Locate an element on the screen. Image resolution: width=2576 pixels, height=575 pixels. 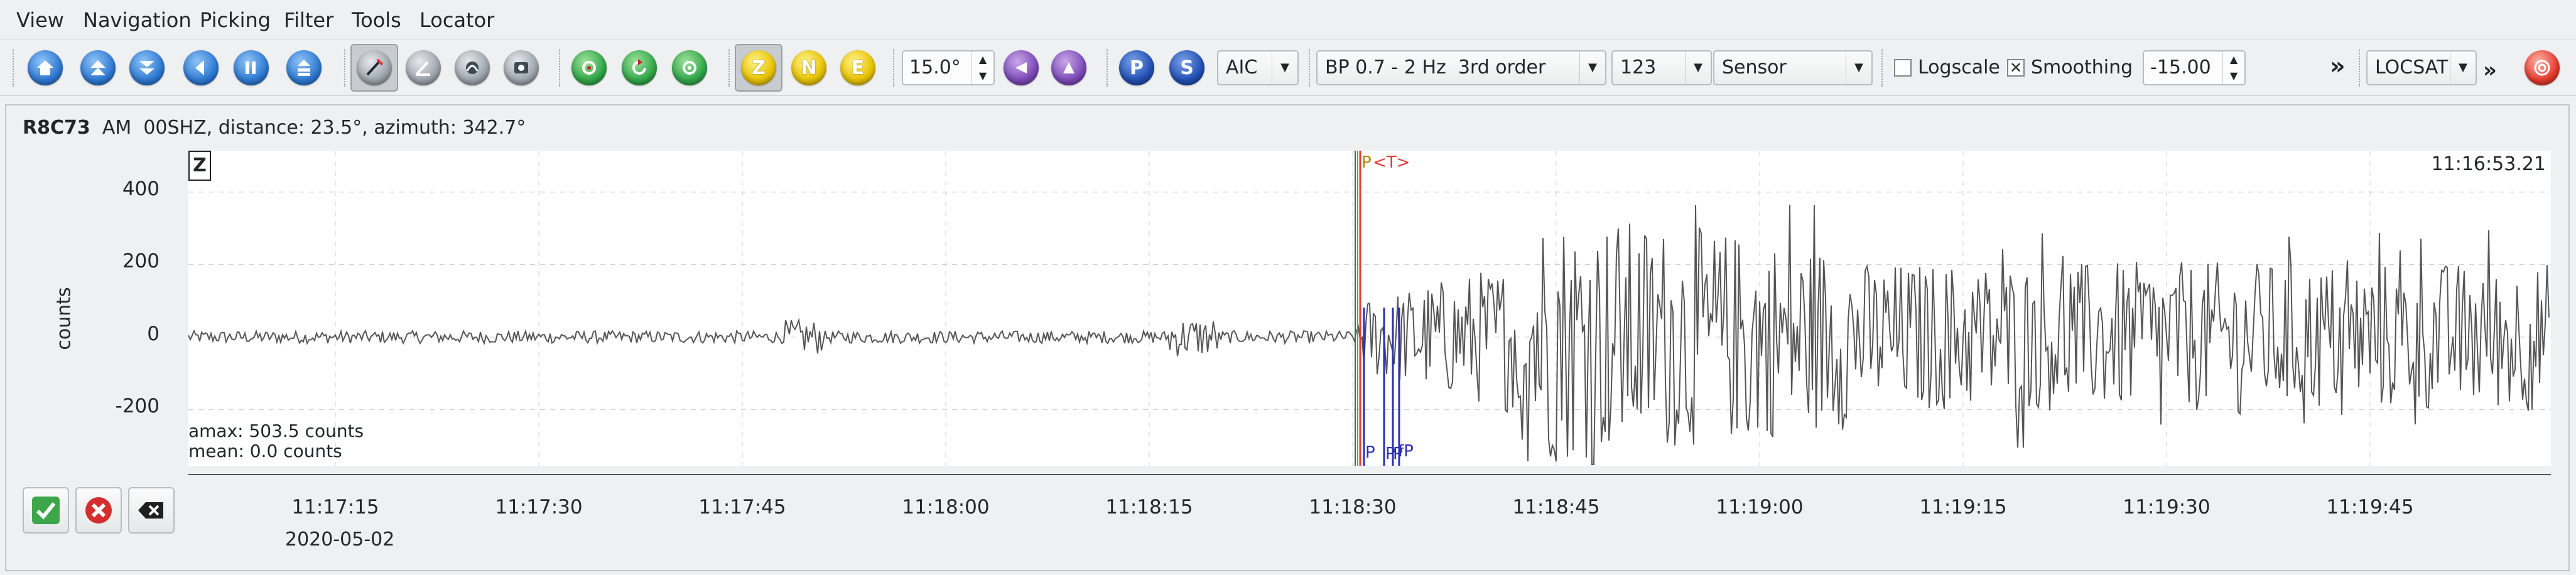
menu-filter: Filter is located at coordinates (308, 20).